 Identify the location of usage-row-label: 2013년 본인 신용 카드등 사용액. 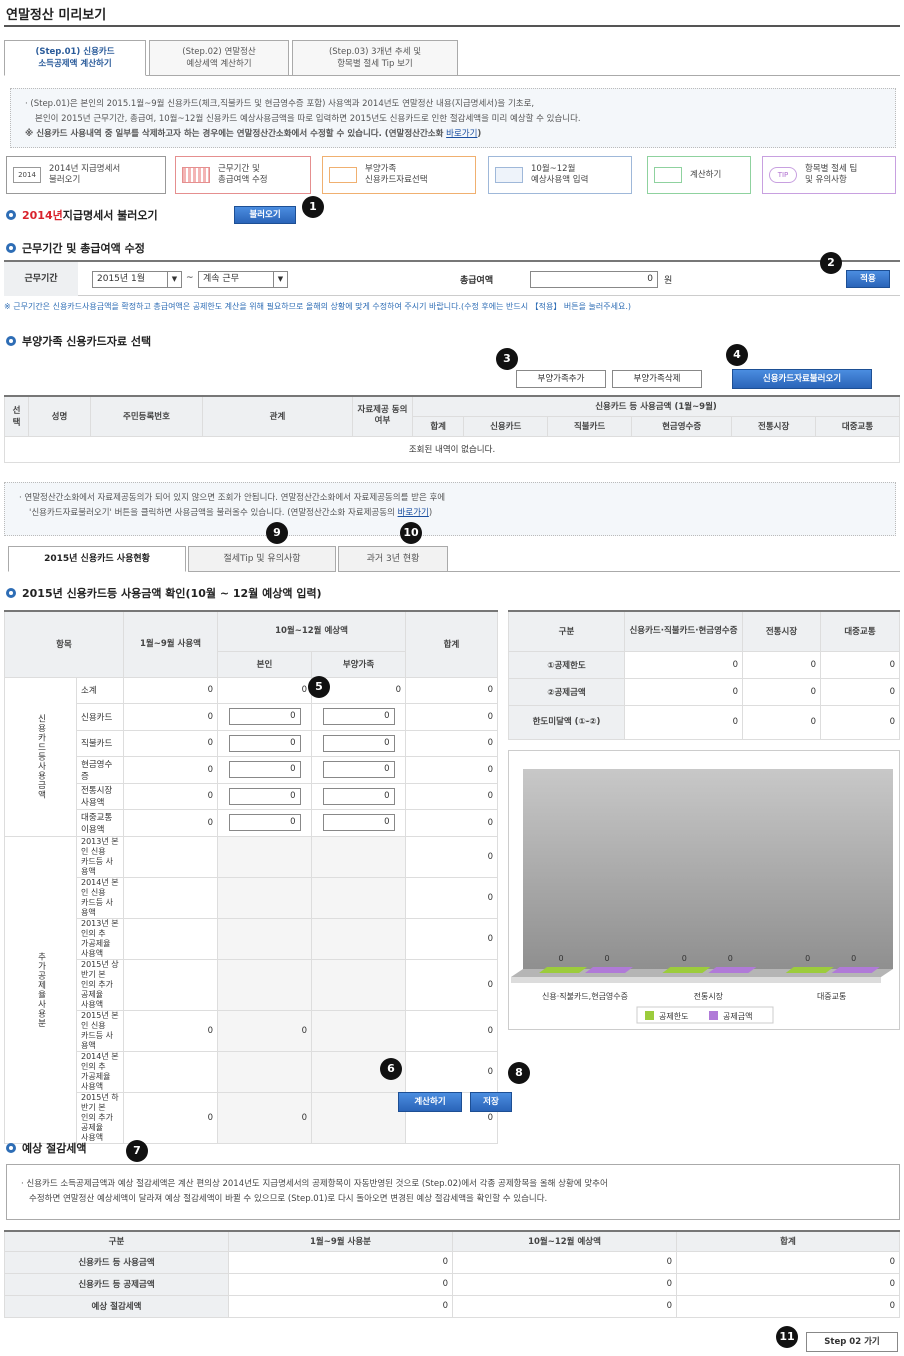
(100, 856).